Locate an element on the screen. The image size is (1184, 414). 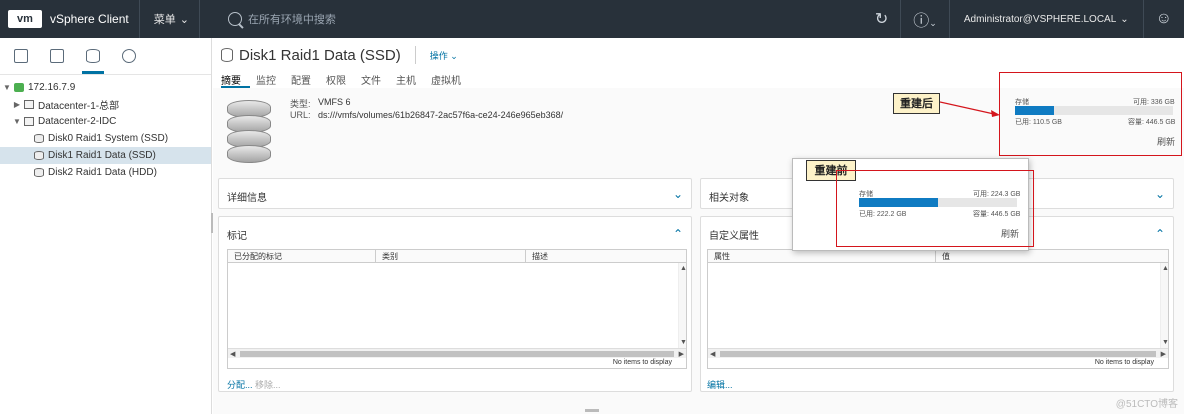
hosts-clusters-icon is located at coordinates (21, 56).